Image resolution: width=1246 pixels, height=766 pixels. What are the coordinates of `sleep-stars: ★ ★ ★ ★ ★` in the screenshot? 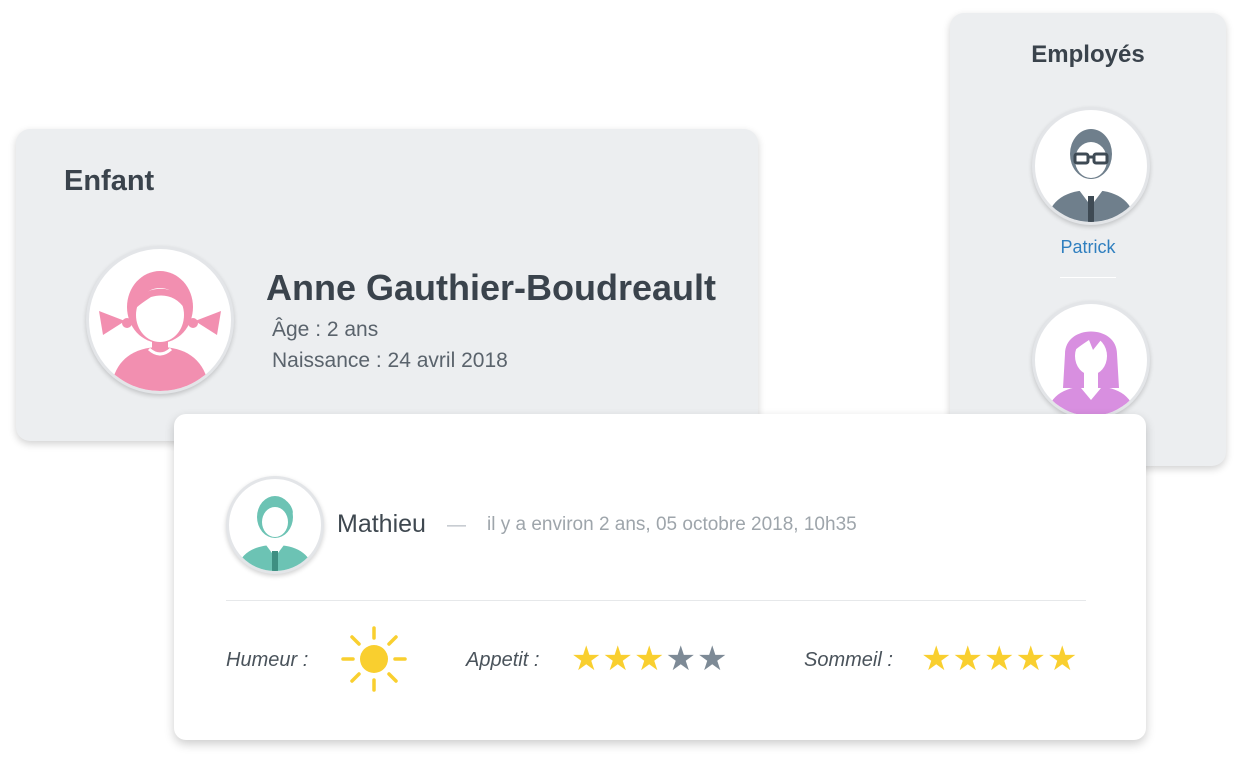 It's located at (999, 659).